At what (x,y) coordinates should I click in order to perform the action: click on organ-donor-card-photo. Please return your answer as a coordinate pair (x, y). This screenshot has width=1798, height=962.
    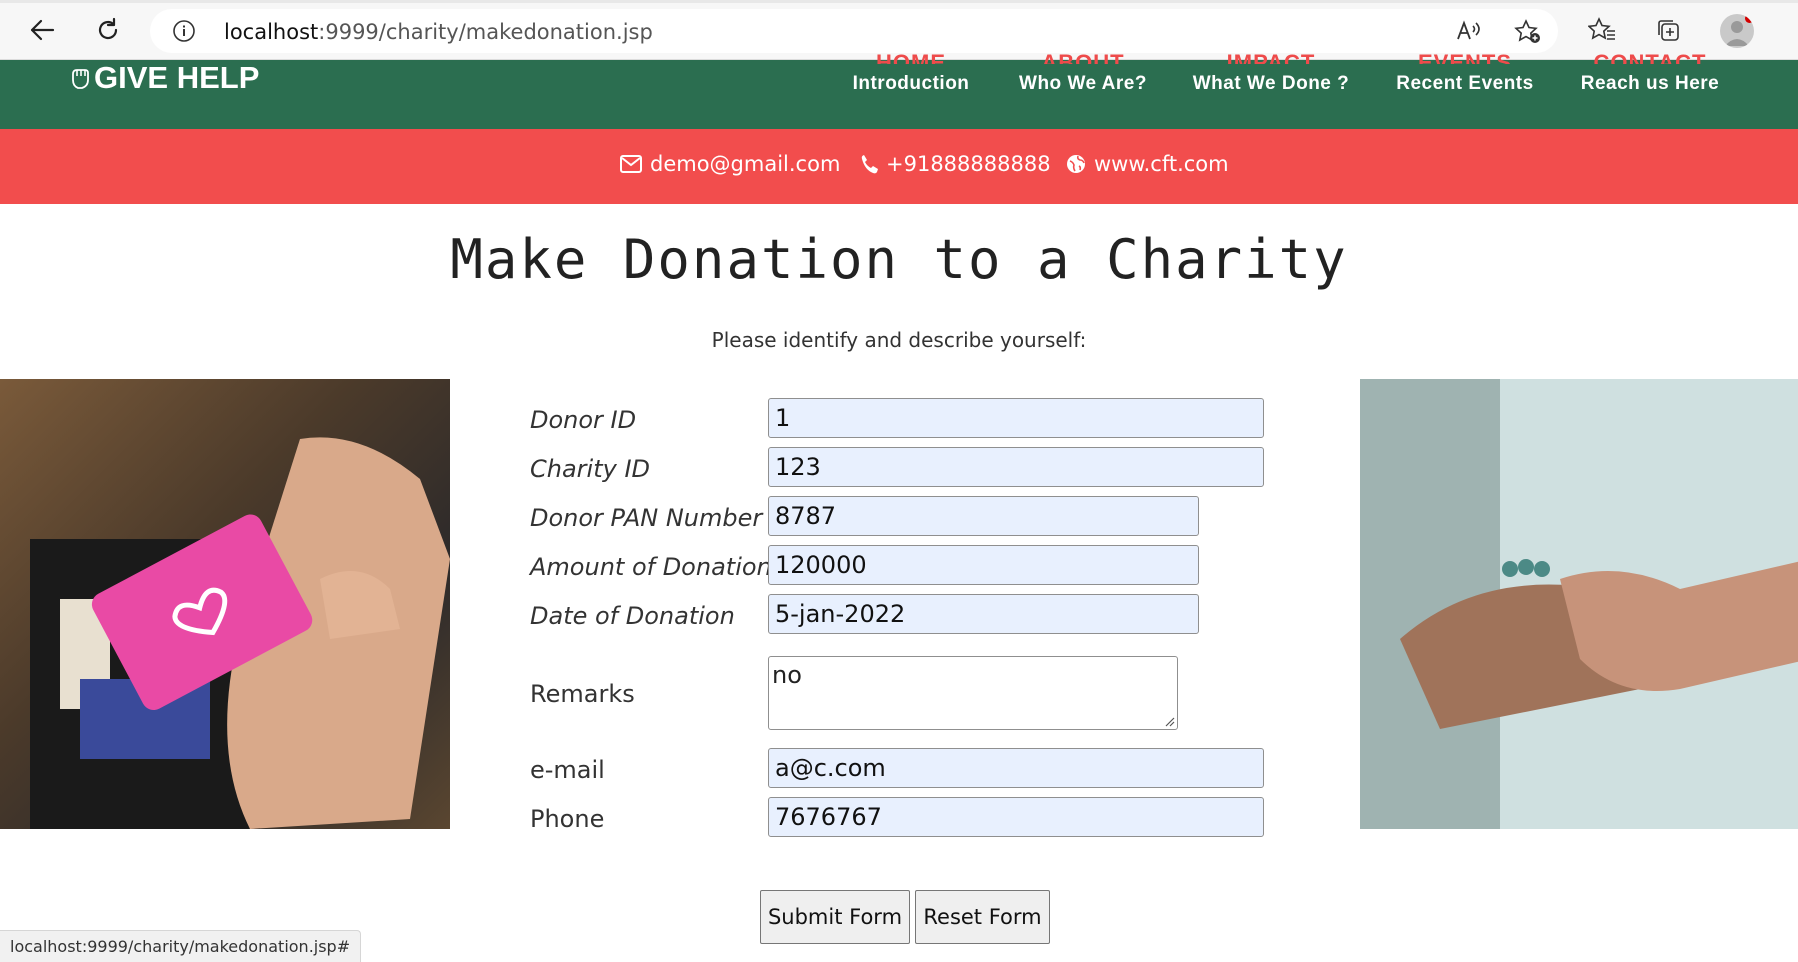
    Looking at the image, I should click on (225, 604).